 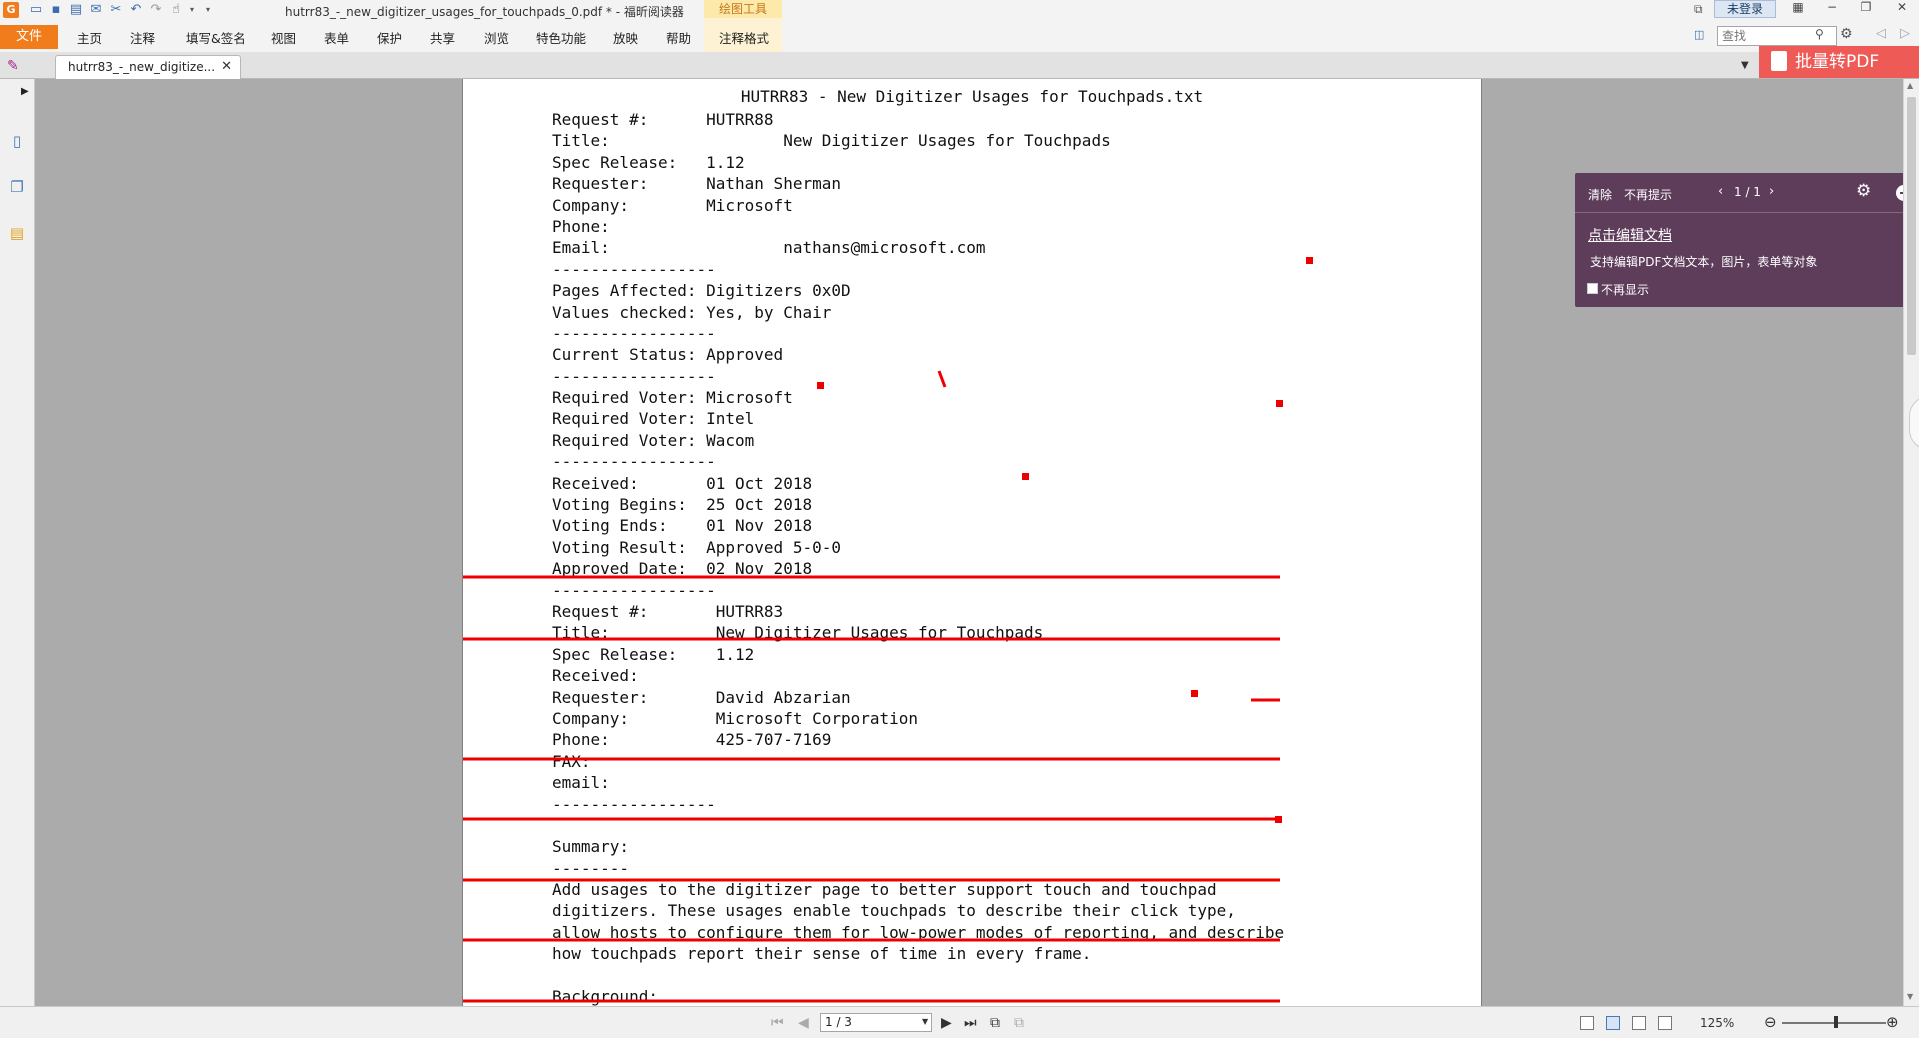 I want to click on bookmark-panel-icon: ▯, so click(x=17, y=141).